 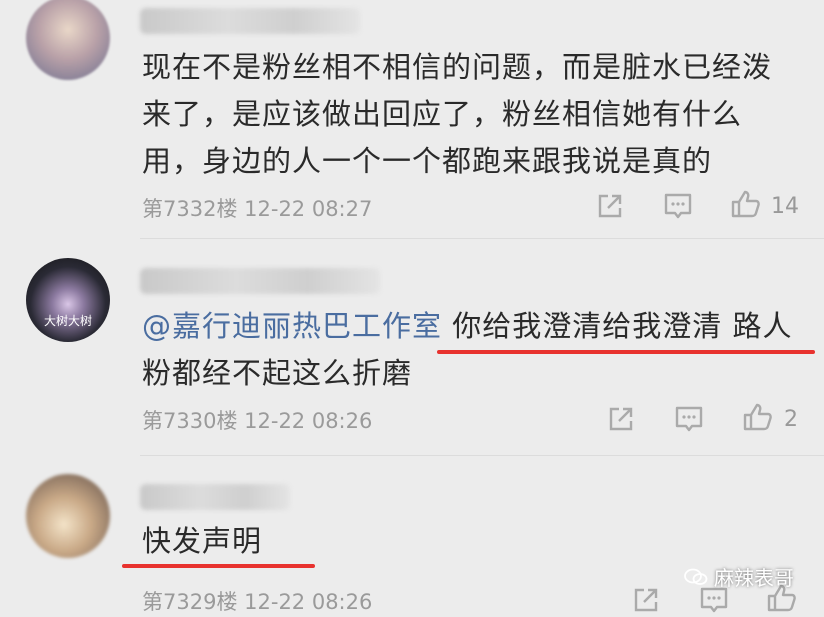 What do you see at coordinates (457, 67) in the screenshot?
I see `comment-line: 现在不是粉丝相不相信的问题，而是脏水已经泼` at bounding box center [457, 67].